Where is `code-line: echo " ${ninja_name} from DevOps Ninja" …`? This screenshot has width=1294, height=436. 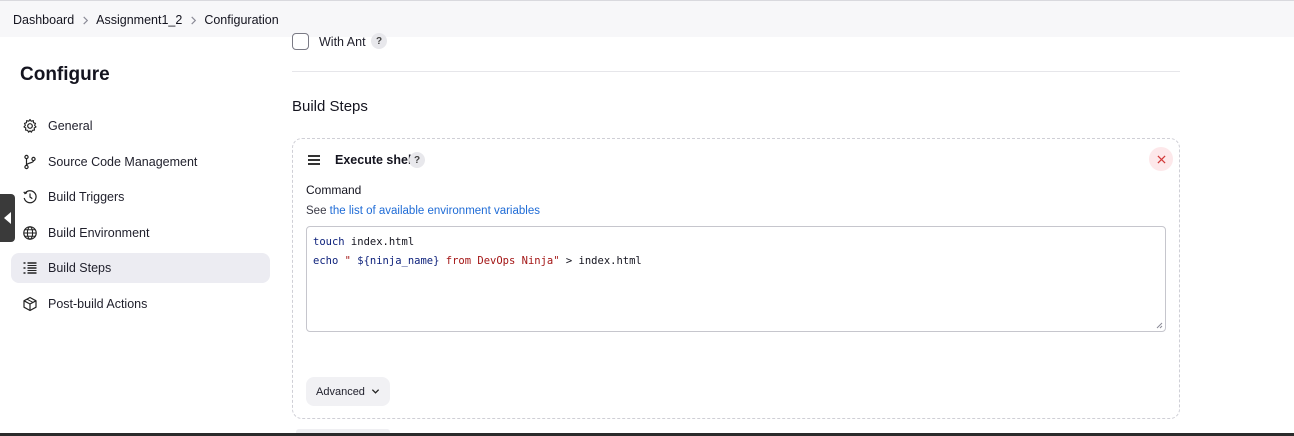
code-line: echo " ${ninja_name} from DevOps Ninja" … is located at coordinates (736, 261).